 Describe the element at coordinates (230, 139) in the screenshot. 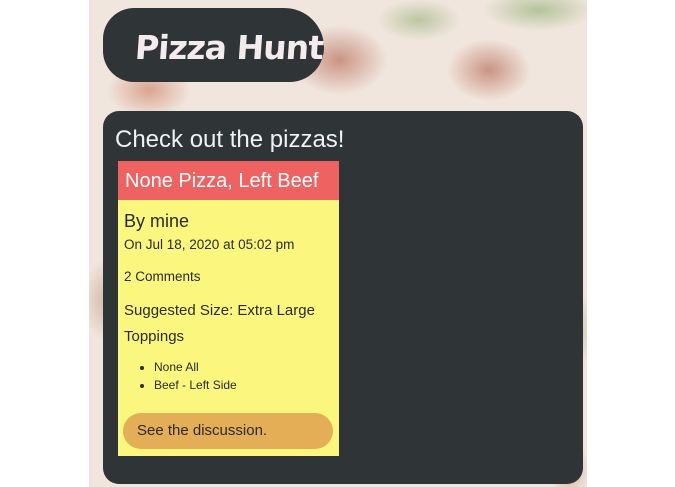

I see `page-title: Check out the pizzas!` at that location.